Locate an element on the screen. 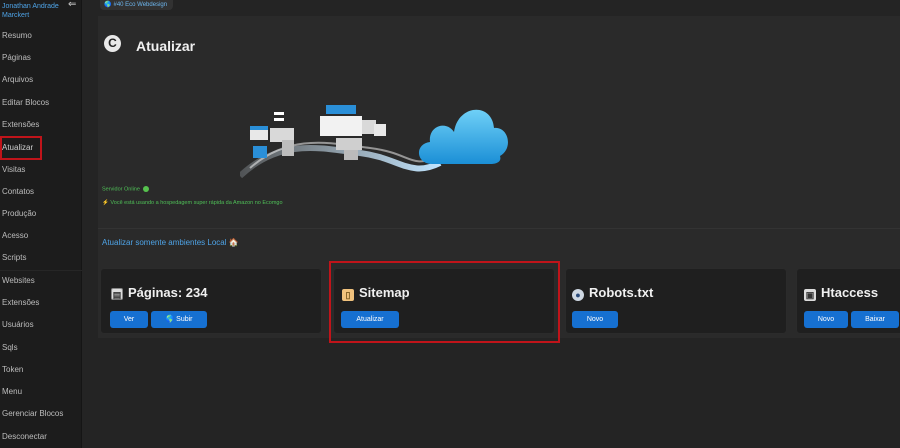  computer-icon: ▣ is located at coordinates (810, 295).